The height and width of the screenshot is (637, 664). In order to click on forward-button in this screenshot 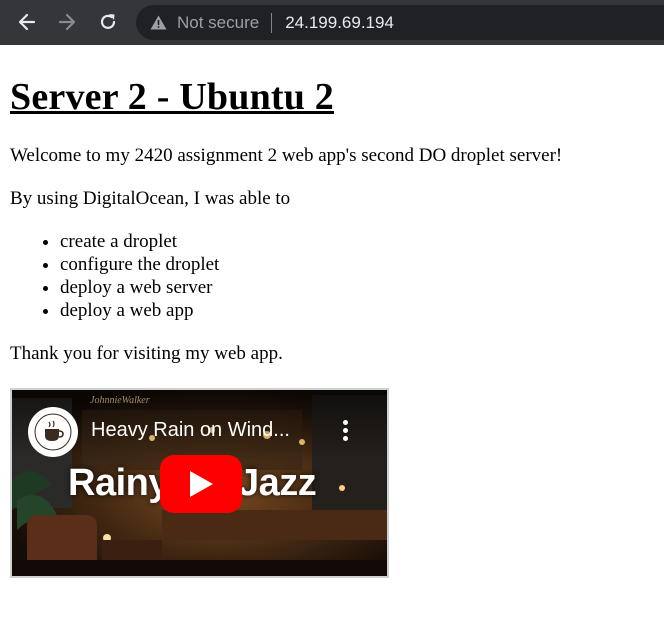, I will do `click(67, 22)`.